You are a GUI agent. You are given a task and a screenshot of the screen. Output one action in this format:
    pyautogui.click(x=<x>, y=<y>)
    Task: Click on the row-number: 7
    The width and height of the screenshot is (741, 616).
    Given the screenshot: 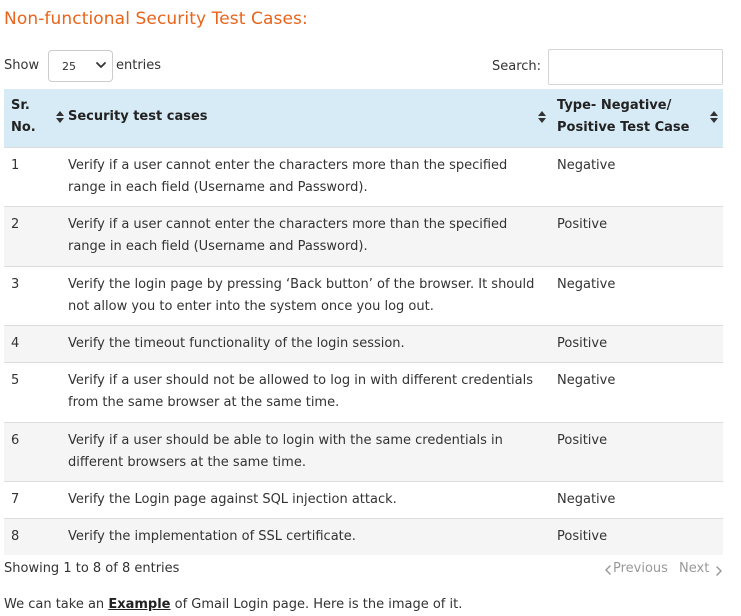 What is the action you would take?
    pyautogui.click(x=15, y=499)
    